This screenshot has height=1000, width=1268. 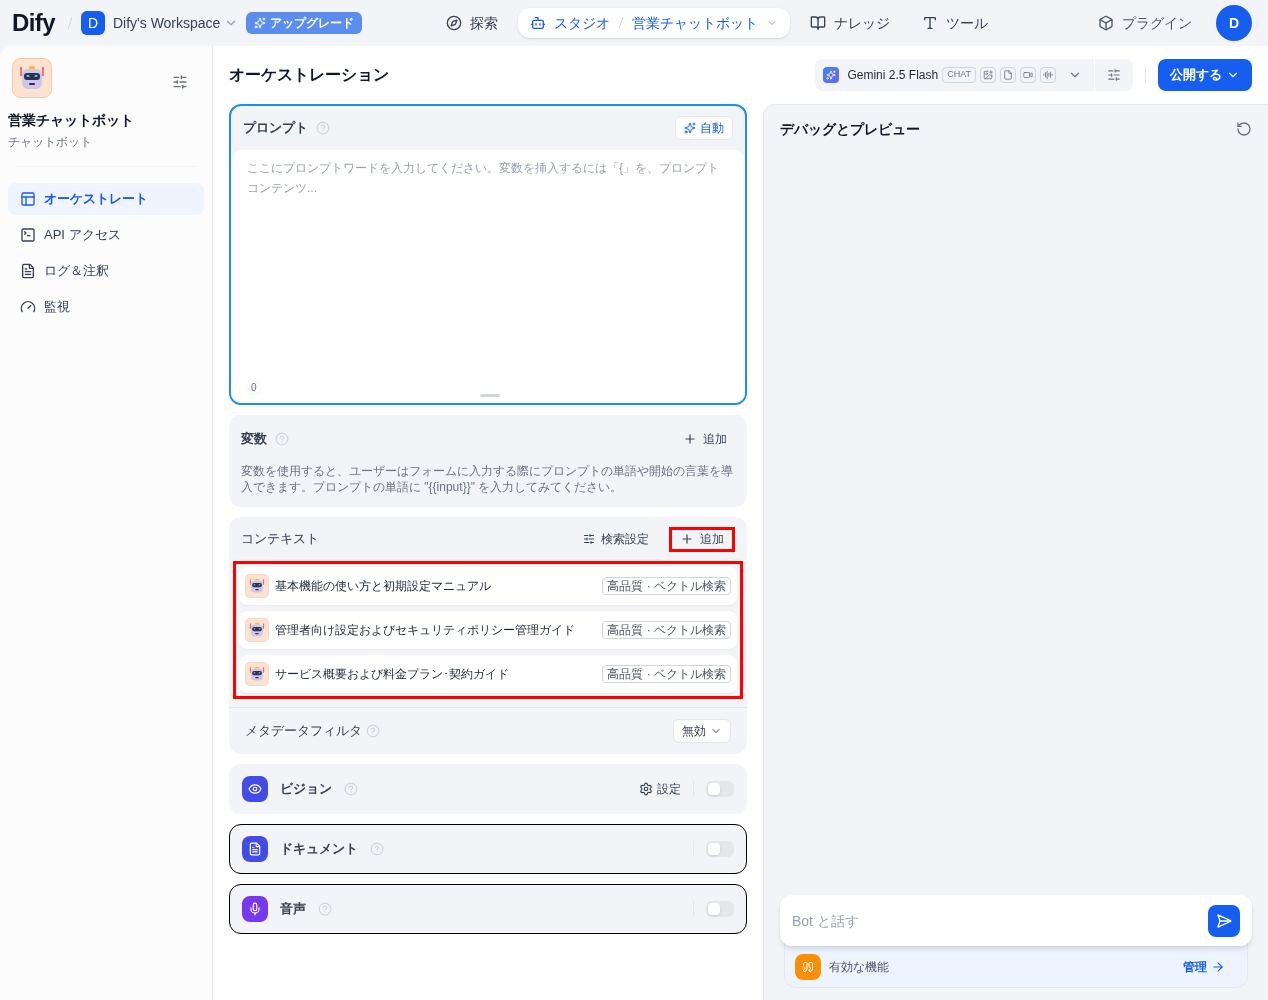 What do you see at coordinates (695, 23) in the screenshot?
I see `app-breadcrumb: 営業チャットボット` at bounding box center [695, 23].